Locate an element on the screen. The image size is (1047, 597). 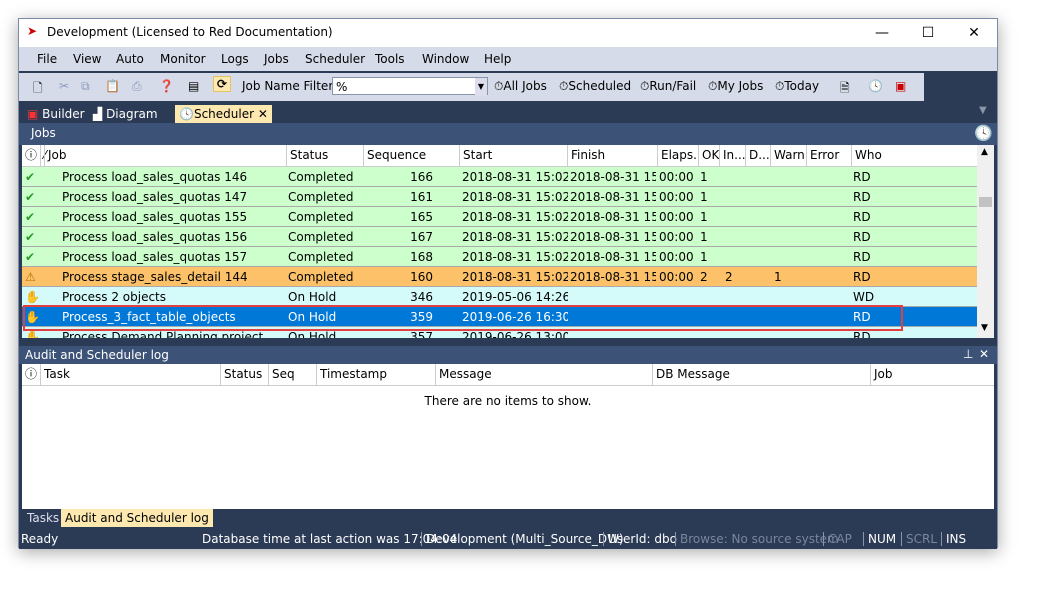
menu-jobs: Jobs is located at coordinates (276, 59).